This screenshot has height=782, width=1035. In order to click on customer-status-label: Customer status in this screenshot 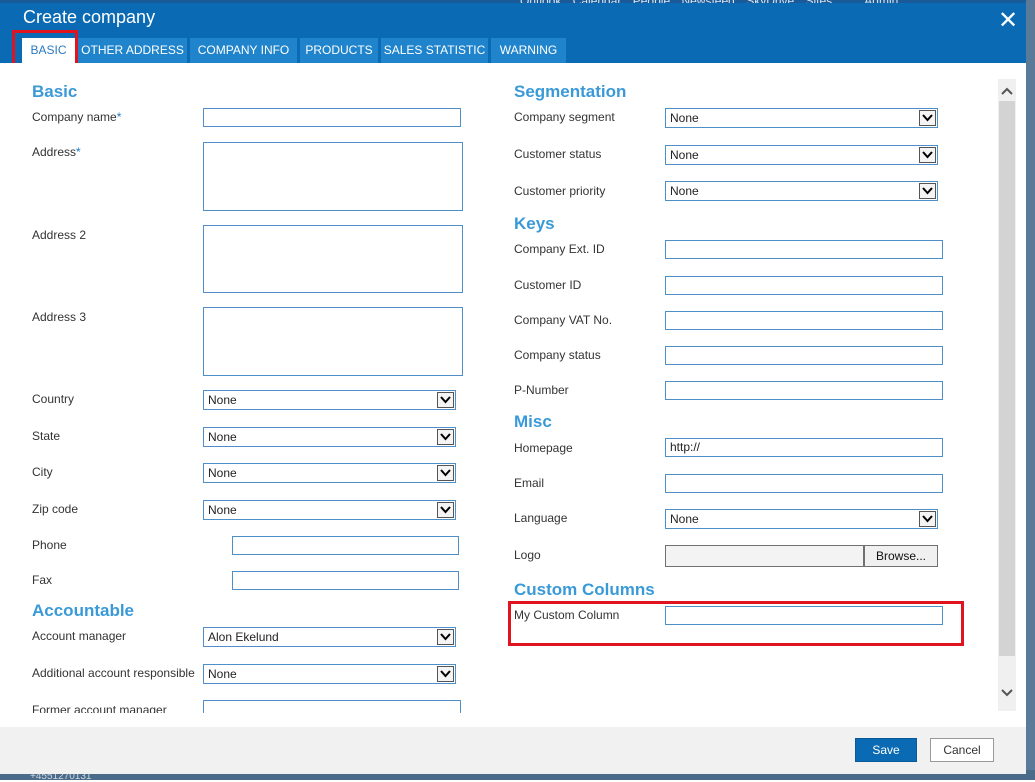, I will do `click(558, 154)`.